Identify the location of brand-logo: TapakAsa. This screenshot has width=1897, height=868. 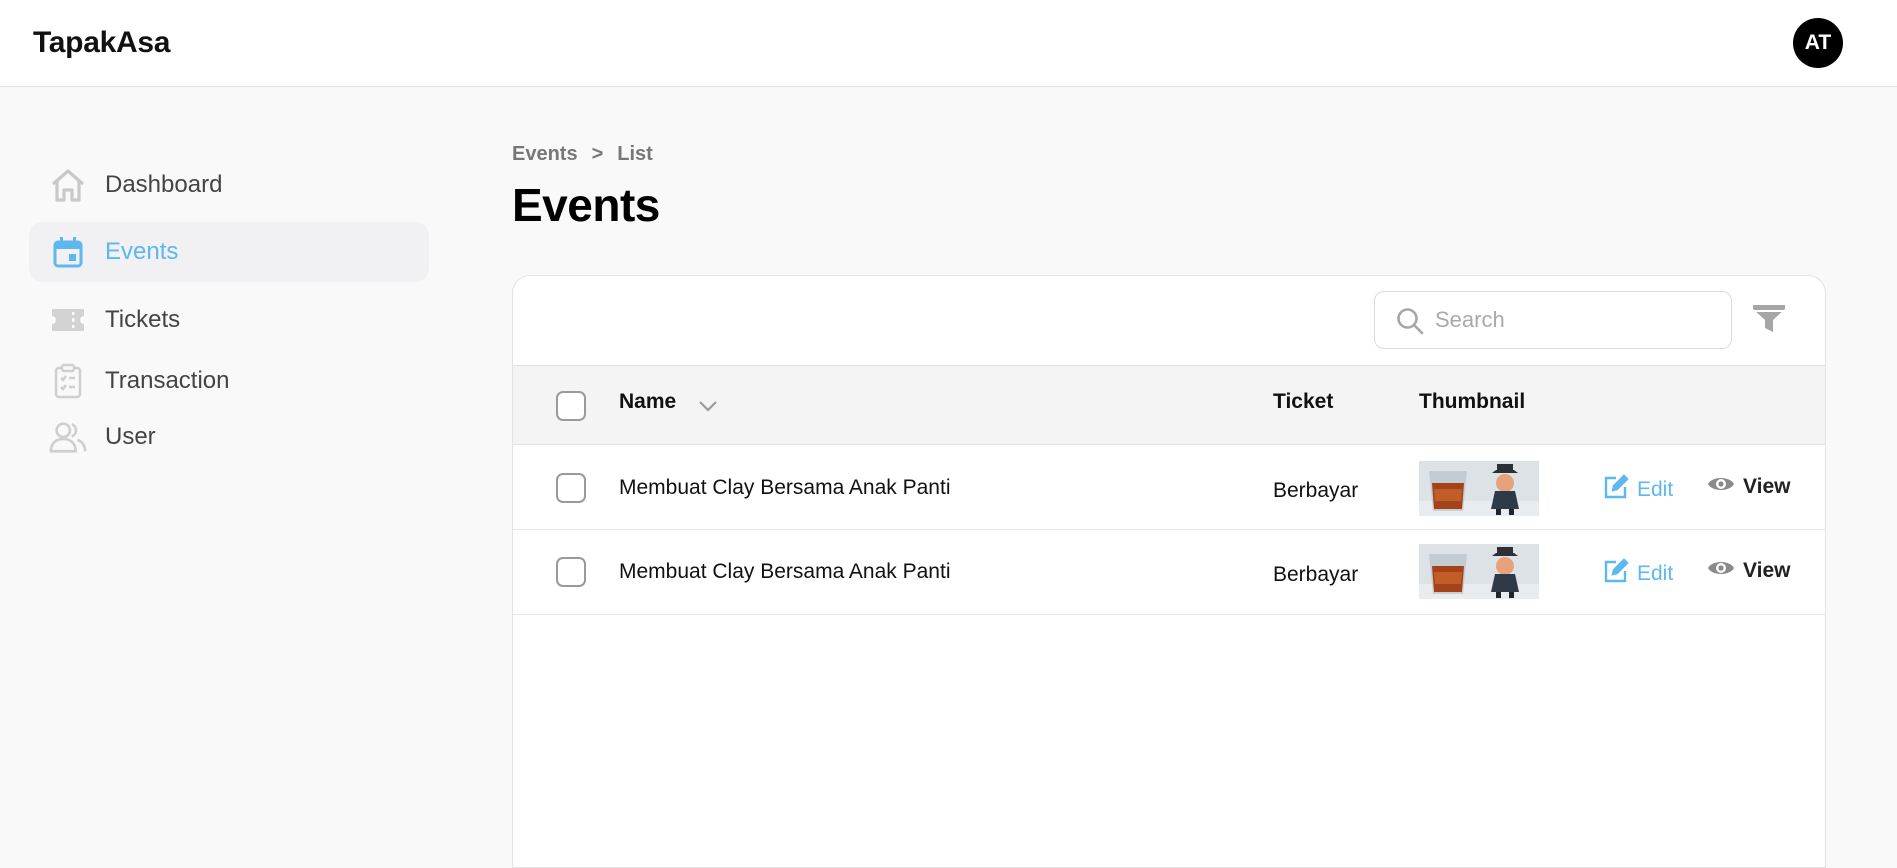
(101, 43).